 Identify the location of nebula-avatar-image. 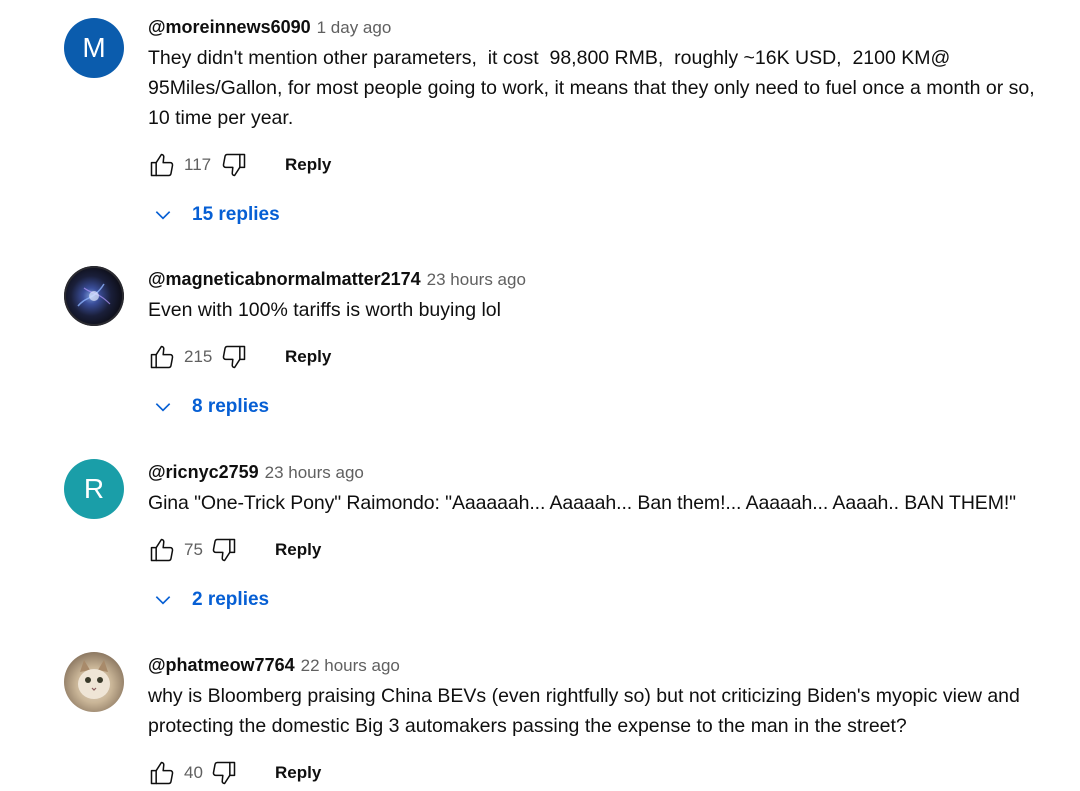
(94, 296).